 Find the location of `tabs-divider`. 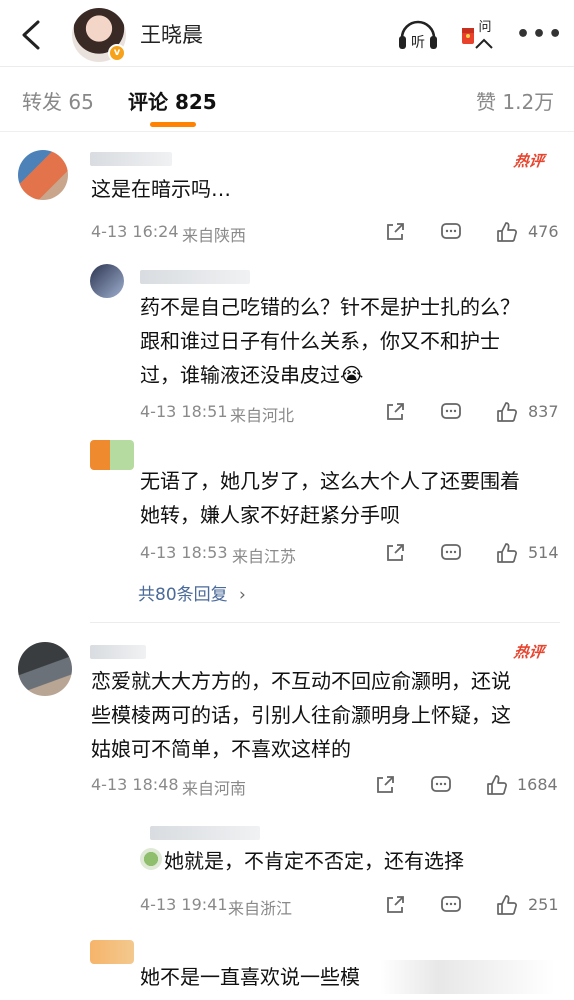

tabs-divider is located at coordinates (287, 131).